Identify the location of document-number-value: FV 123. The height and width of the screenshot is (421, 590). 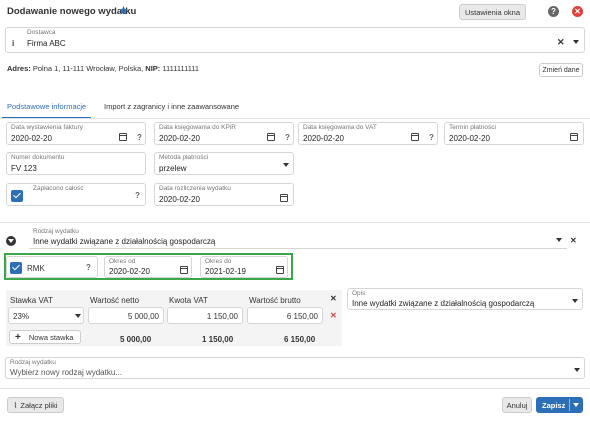
(24, 168).